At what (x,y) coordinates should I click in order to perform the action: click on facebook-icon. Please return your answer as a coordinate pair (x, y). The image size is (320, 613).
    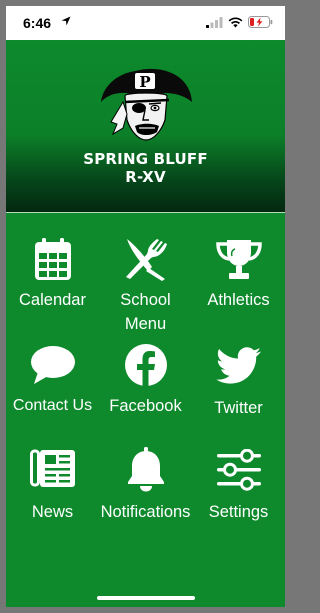
    Looking at the image, I should click on (145, 365).